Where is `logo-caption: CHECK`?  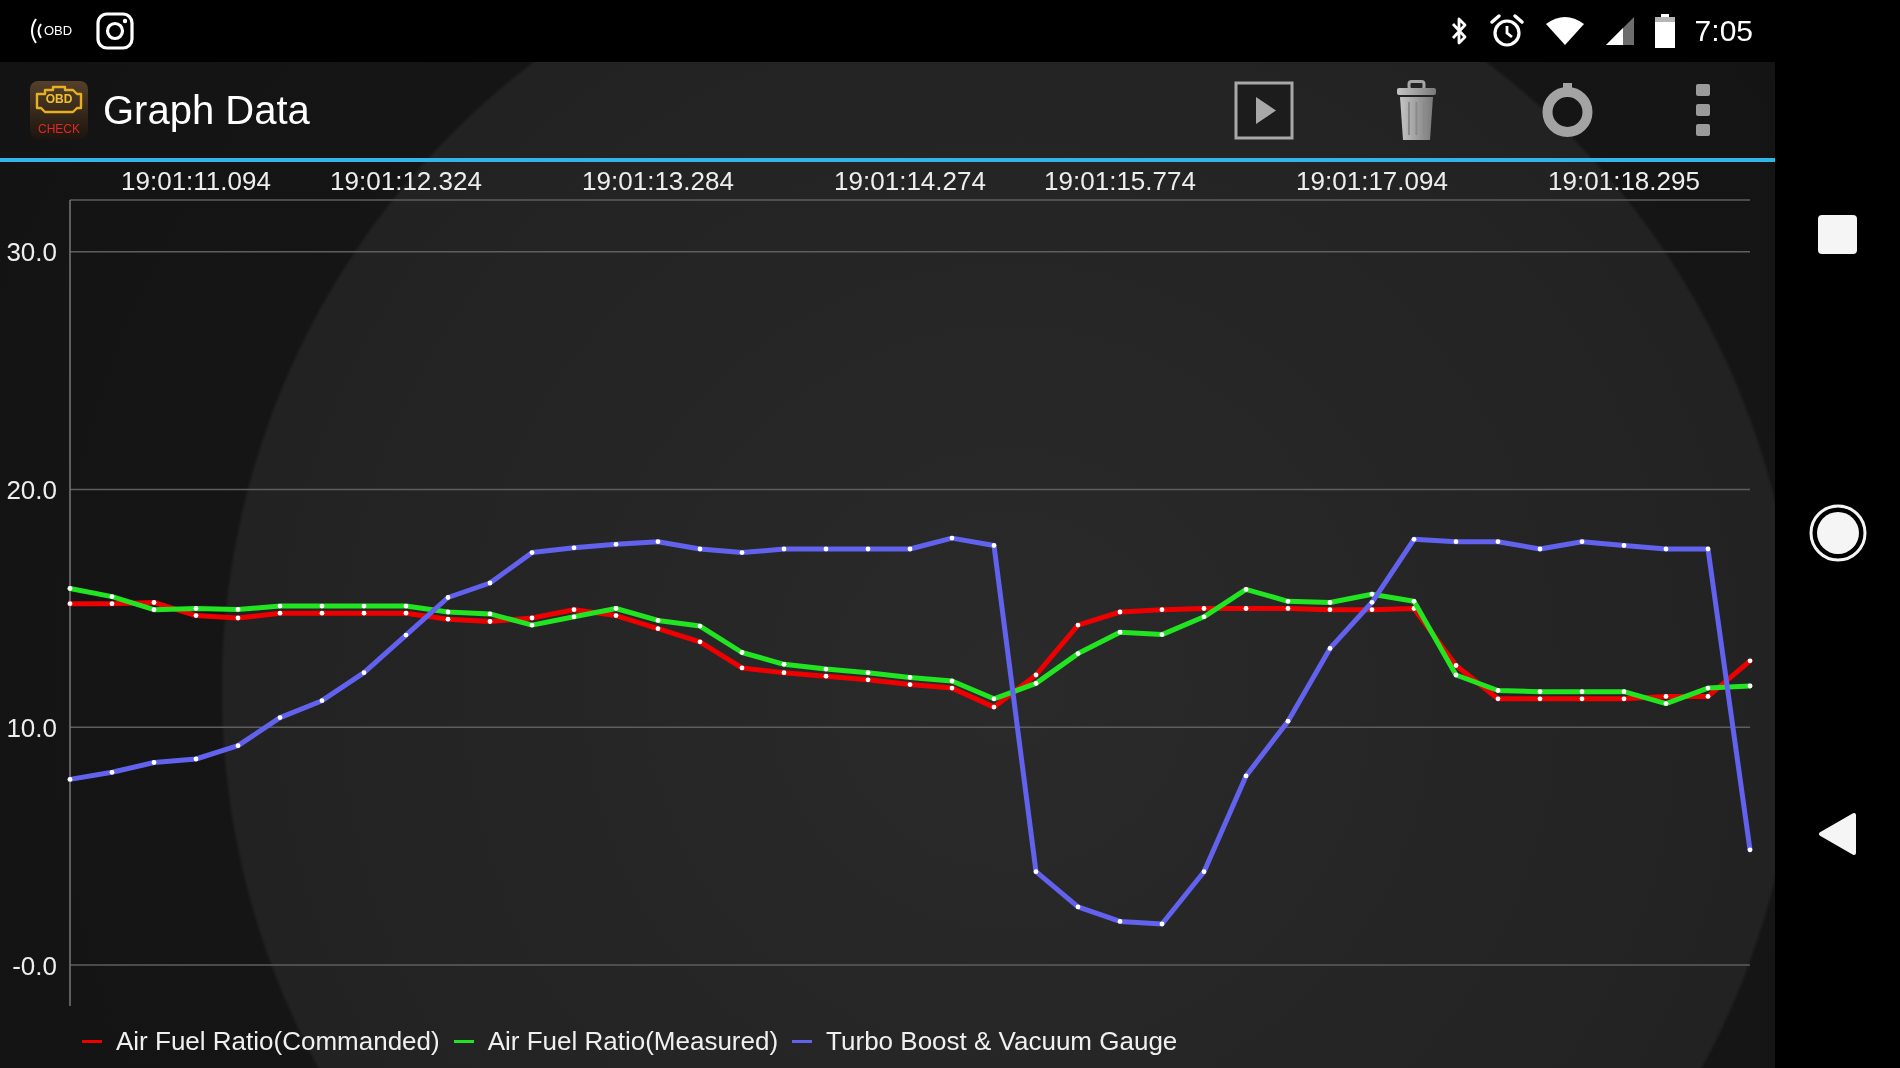
logo-caption: CHECK is located at coordinates (59, 129).